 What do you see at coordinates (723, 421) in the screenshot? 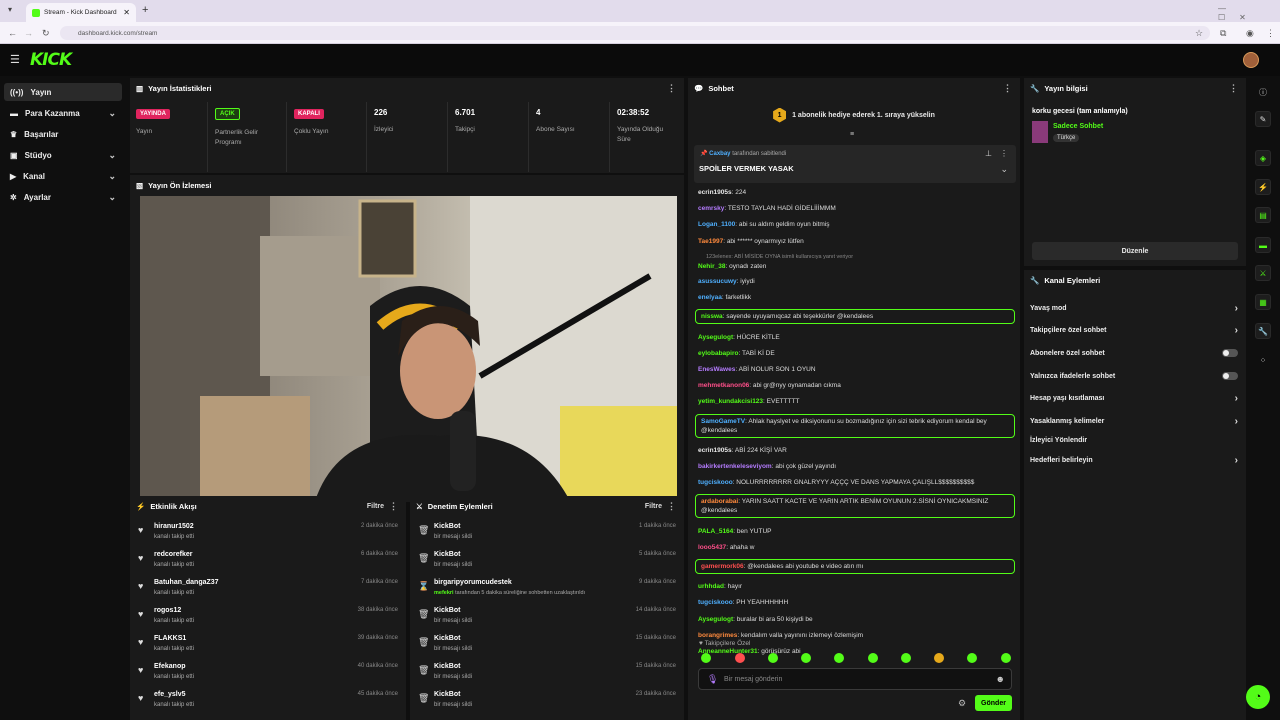
I see `chat-username: SamoGameTV` at bounding box center [723, 421].